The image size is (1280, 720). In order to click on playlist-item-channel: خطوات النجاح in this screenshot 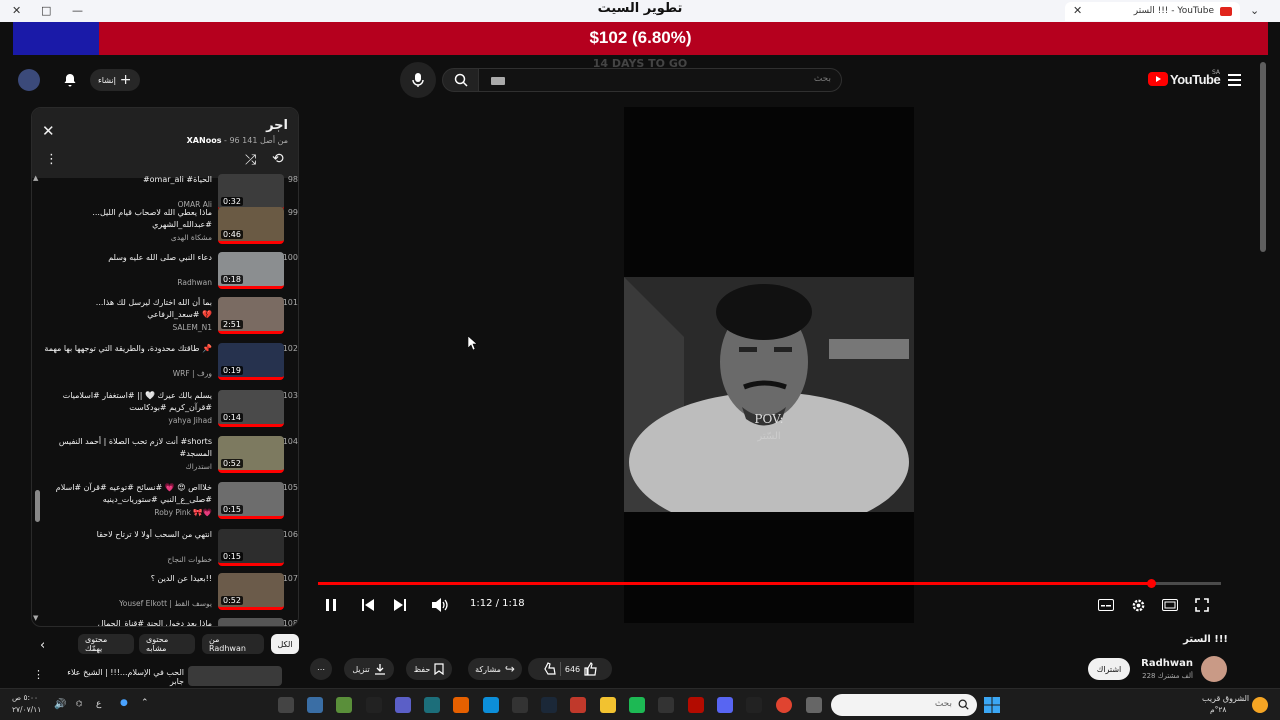, I will do `click(189, 559)`.